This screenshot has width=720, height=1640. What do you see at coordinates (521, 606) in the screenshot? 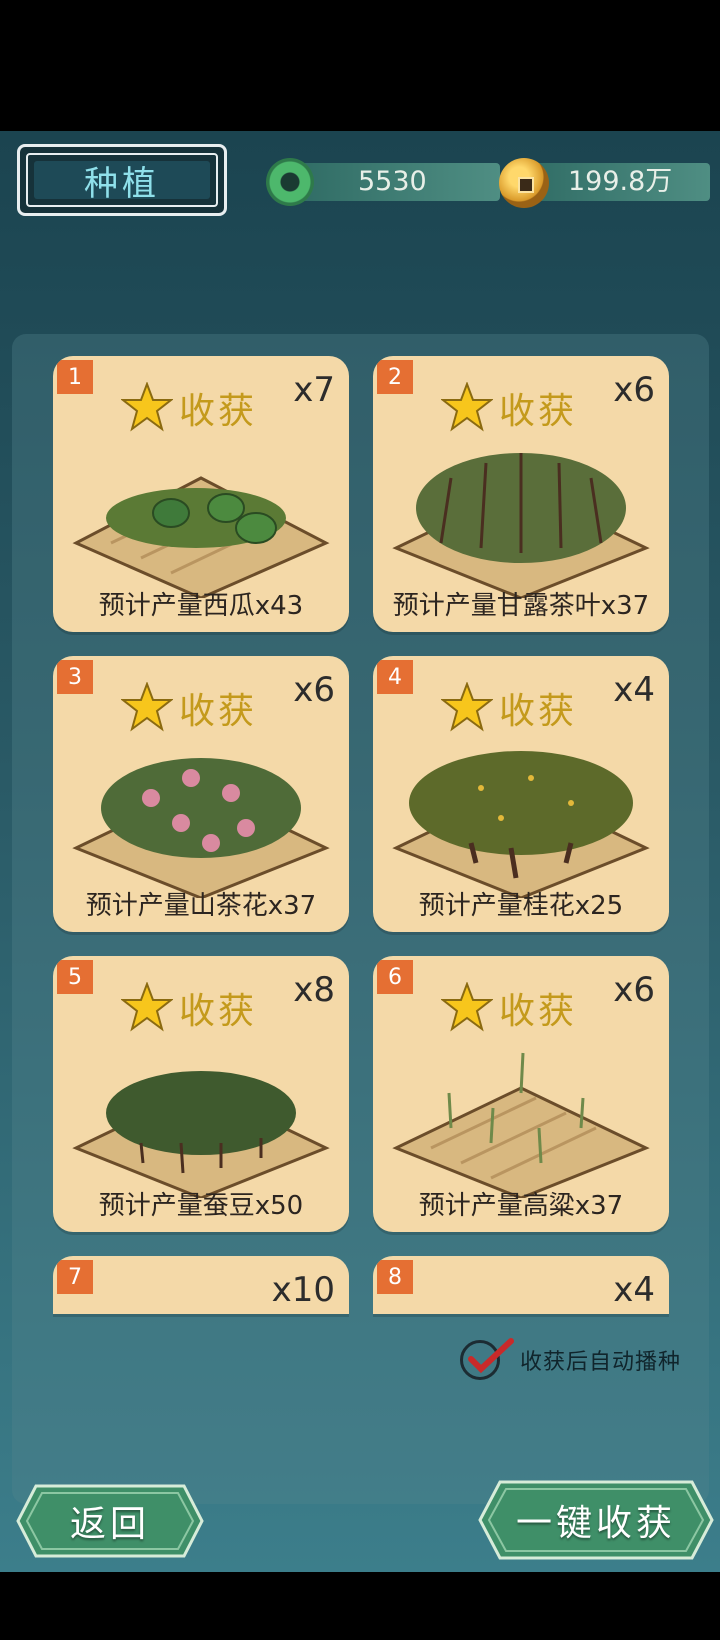
I see `yield-text: 预计产量甘露茶叶x37` at bounding box center [521, 606].